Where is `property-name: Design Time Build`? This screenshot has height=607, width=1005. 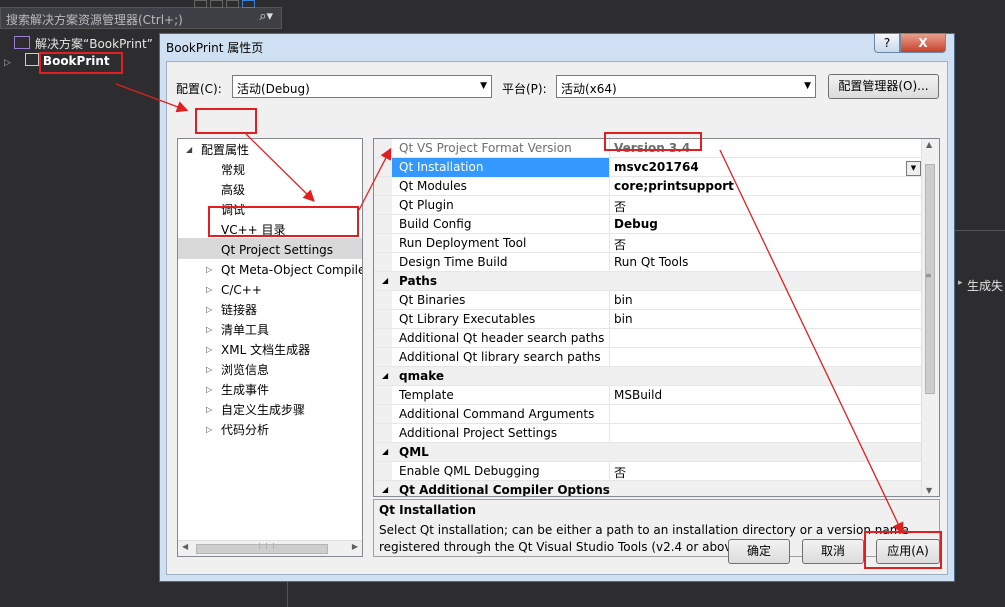
property-name: Design Time Build is located at coordinates (453, 262).